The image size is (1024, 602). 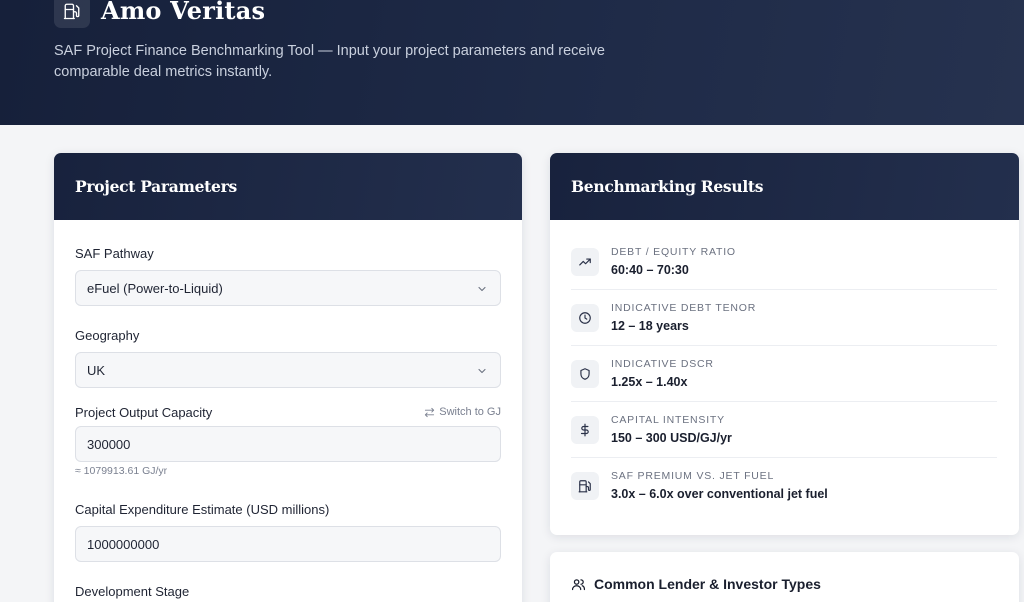 I want to click on trending-up-icon, so click(x=585, y=262).